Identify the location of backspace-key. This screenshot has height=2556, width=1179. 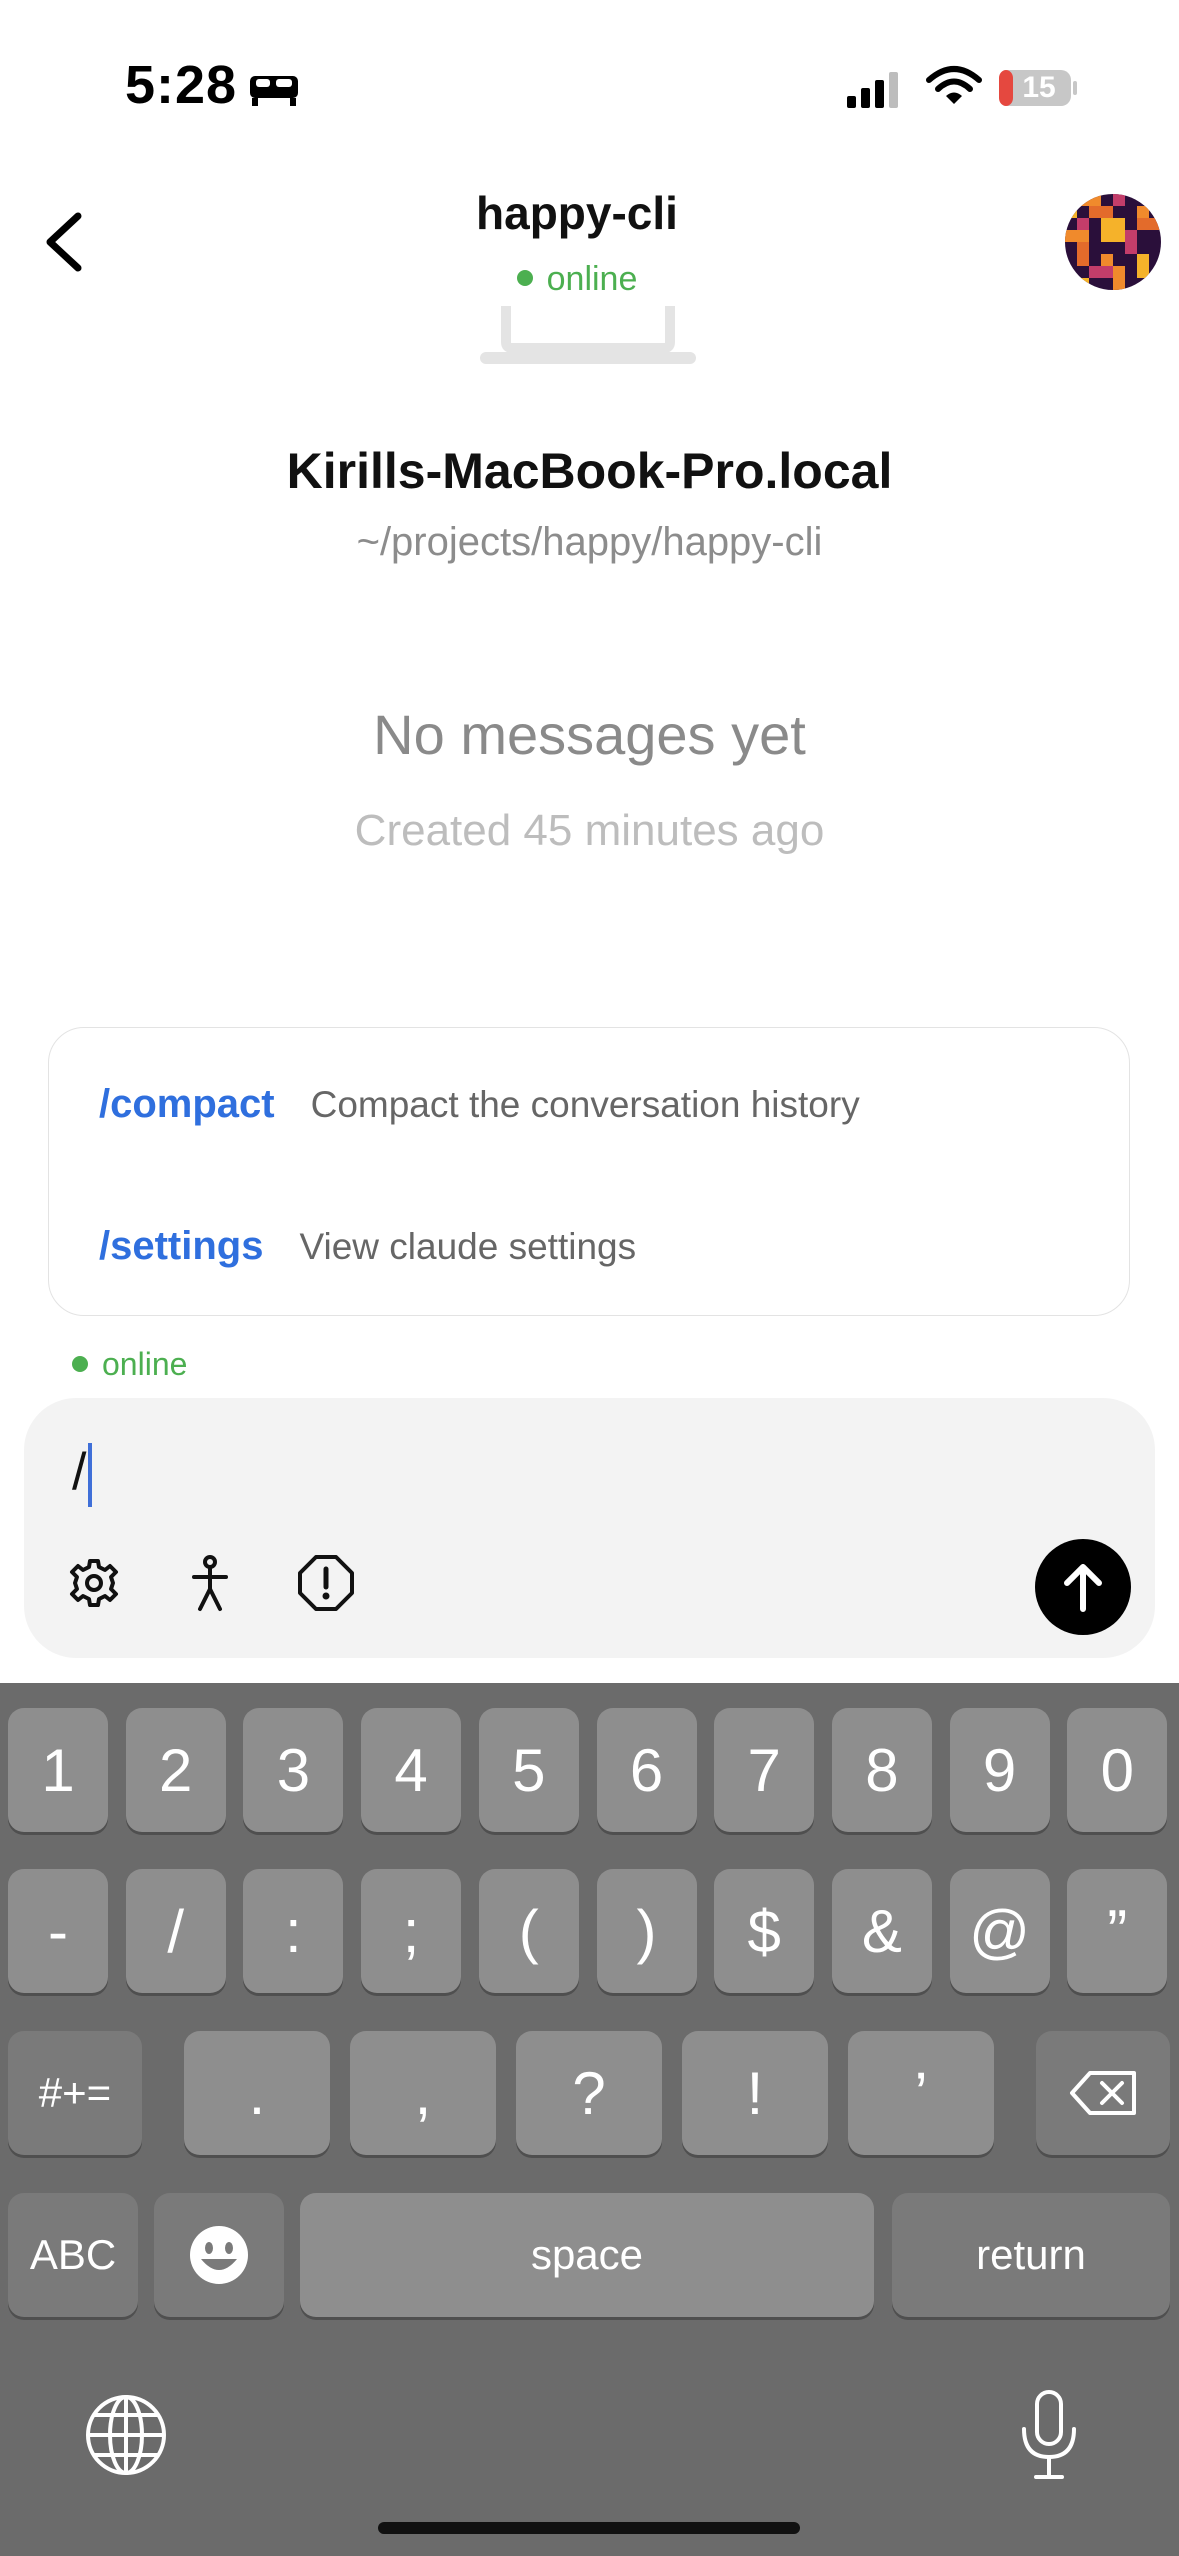
(1103, 2093).